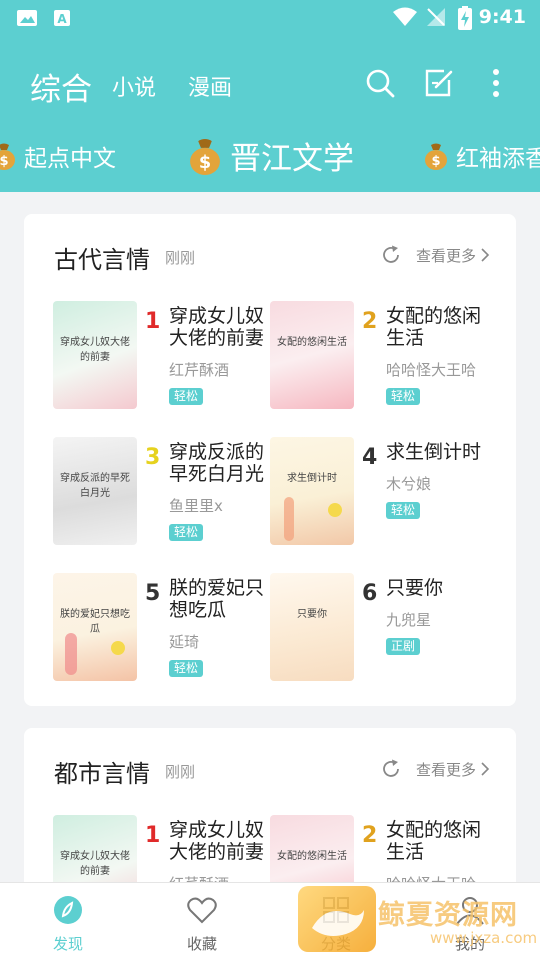 The width and height of the screenshot is (540, 960). What do you see at coordinates (102, 774) in the screenshot?
I see `section-title: 都市言情` at bounding box center [102, 774].